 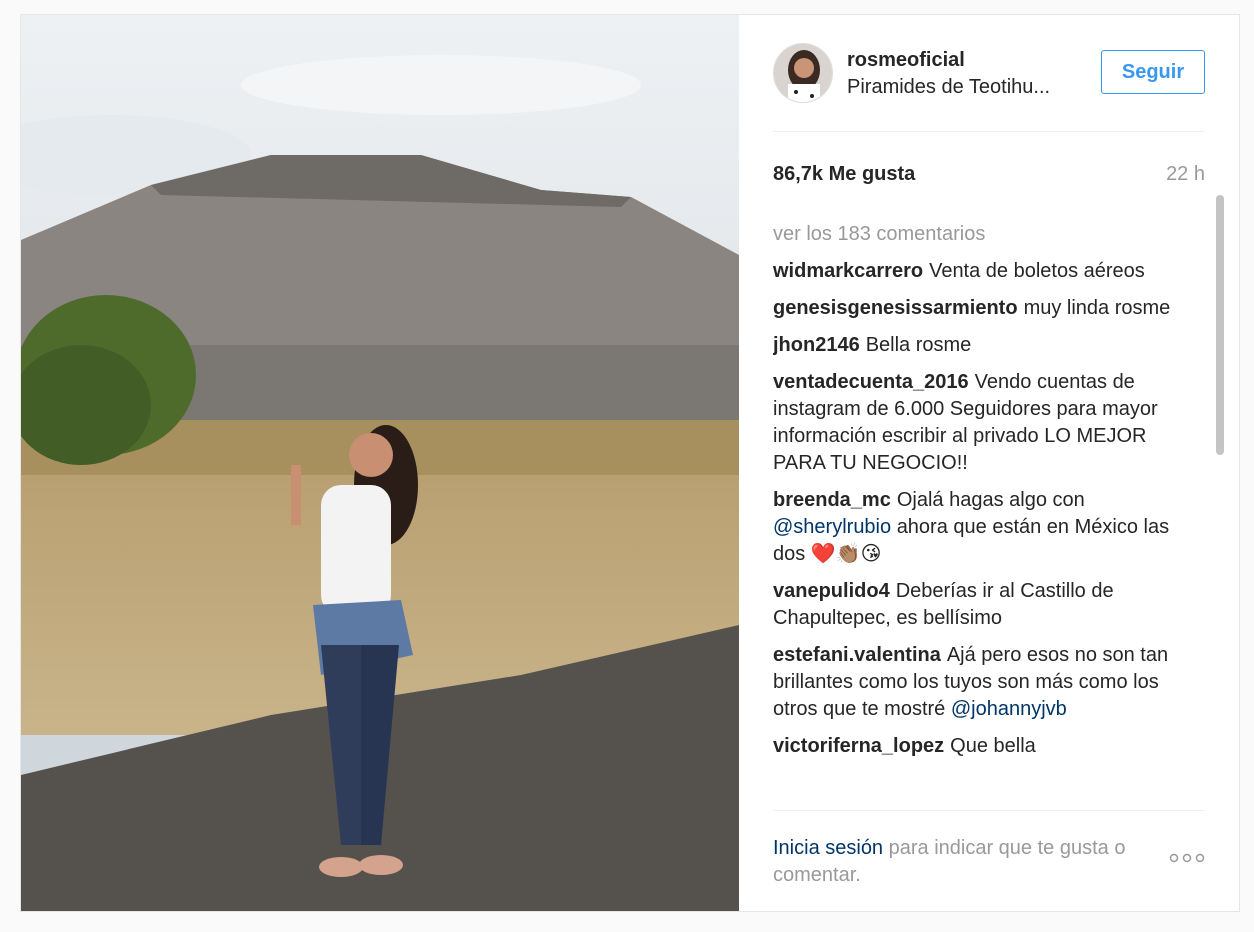 What do you see at coordinates (848, 271) in the screenshot?
I see `comment-username: widmarkcarrero` at bounding box center [848, 271].